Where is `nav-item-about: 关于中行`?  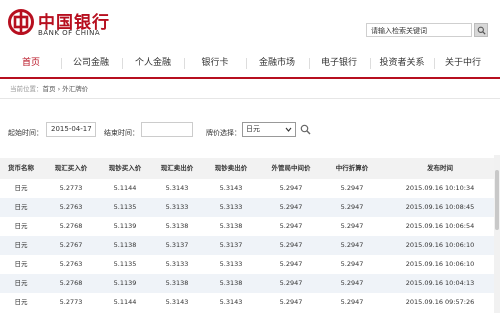
nav-item-about: 关于中行 is located at coordinates (463, 63).